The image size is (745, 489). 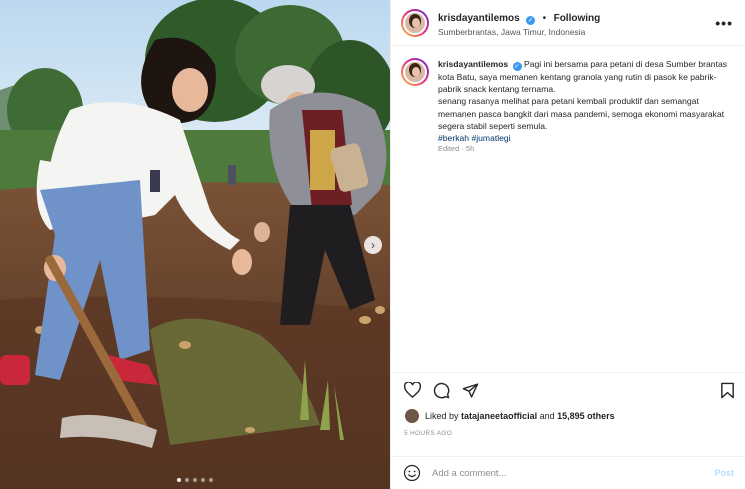 What do you see at coordinates (490, 138) in the screenshot?
I see `hashtag-link: #jumatlegi` at bounding box center [490, 138].